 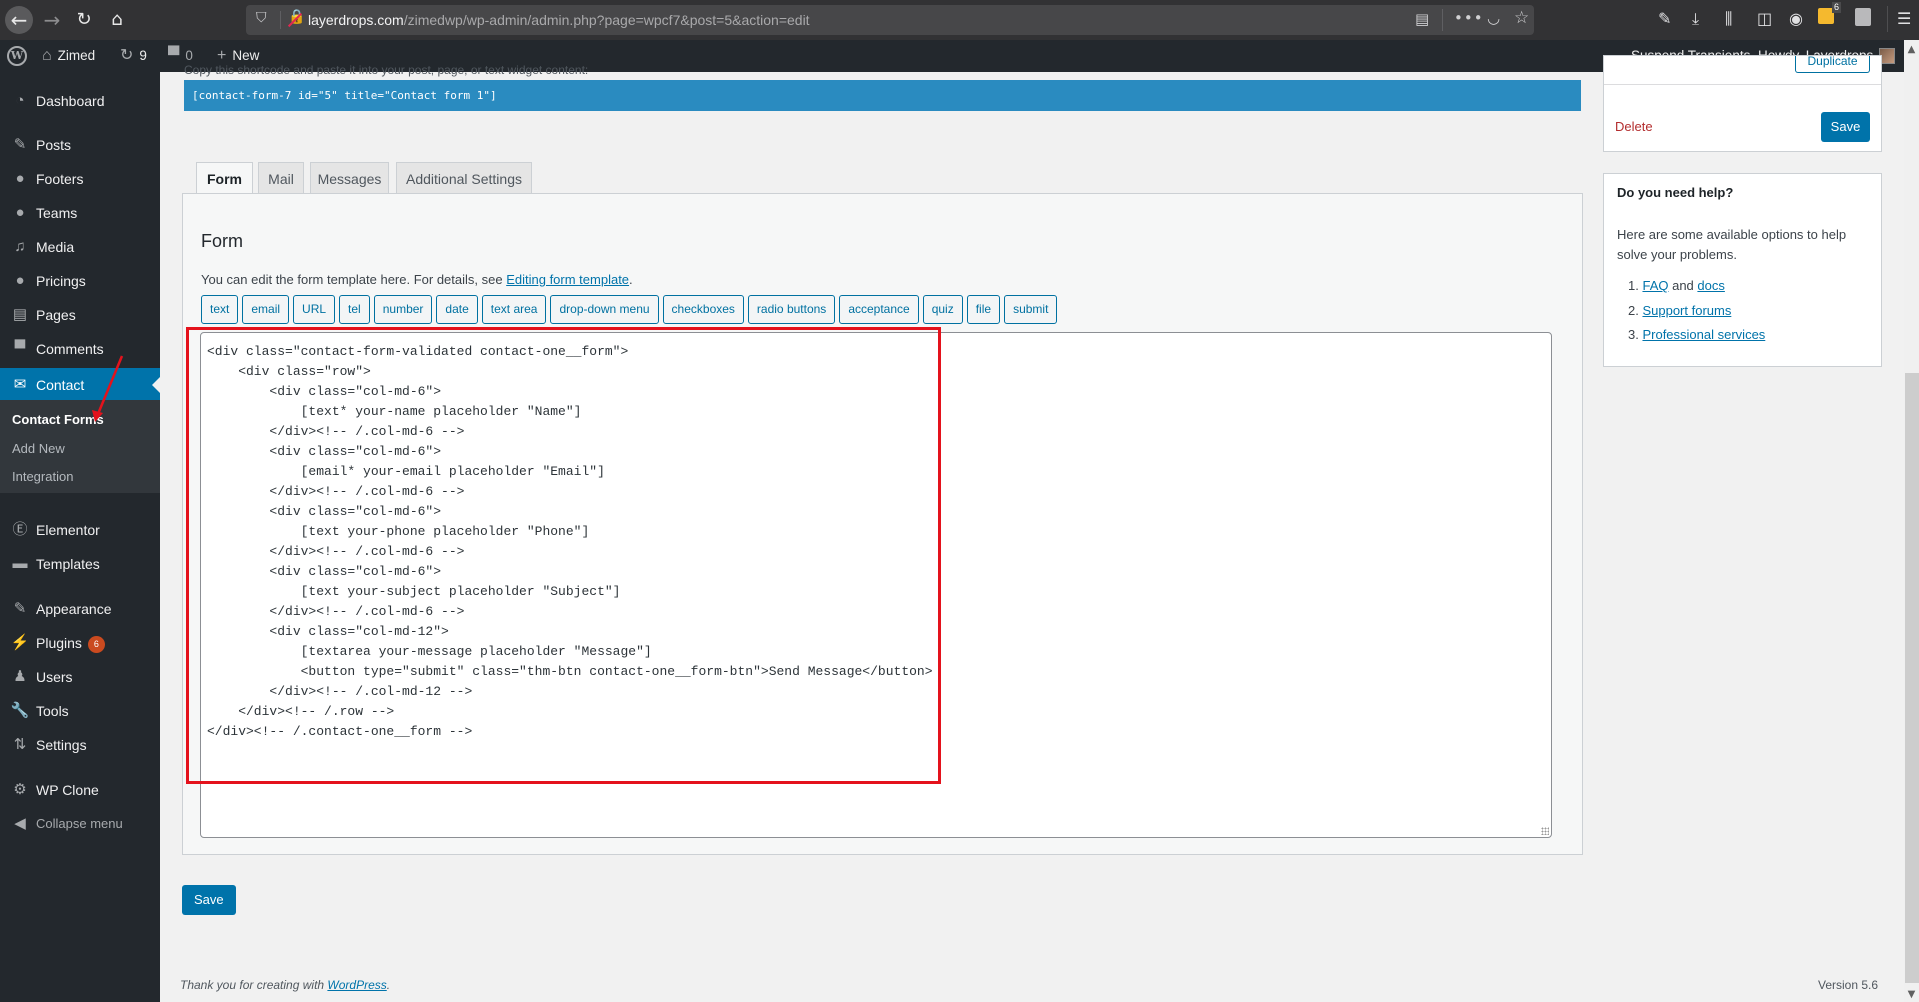 What do you see at coordinates (19, 20) in the screenshot?
I see `back-button: ←` at bounding box center [19, 20].